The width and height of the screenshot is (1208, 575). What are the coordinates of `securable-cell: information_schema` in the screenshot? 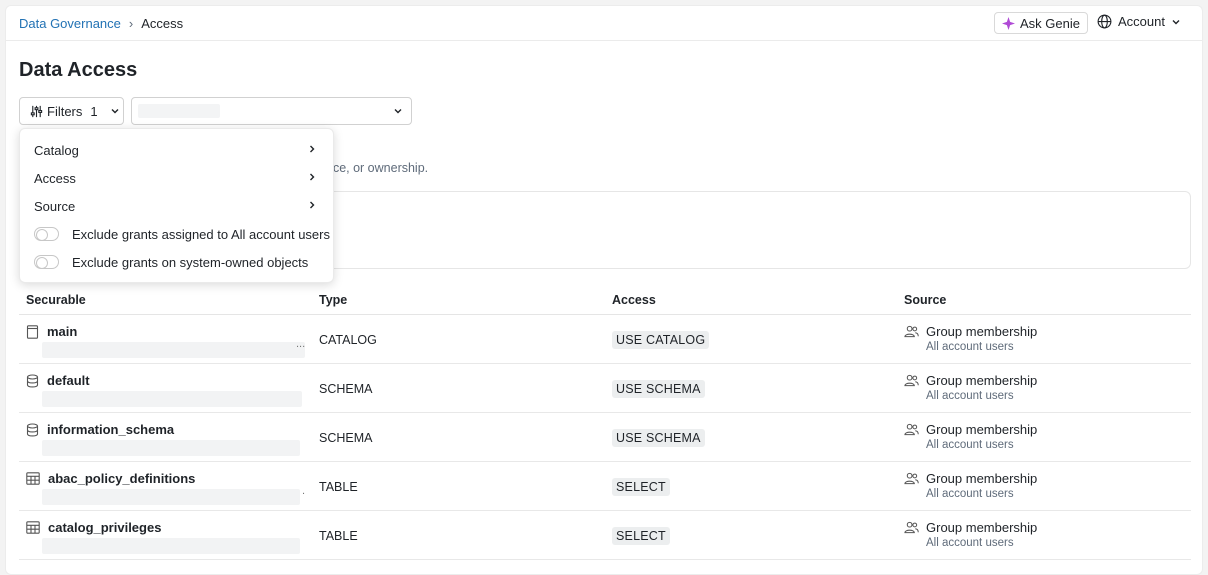 It's located at (100, 429).